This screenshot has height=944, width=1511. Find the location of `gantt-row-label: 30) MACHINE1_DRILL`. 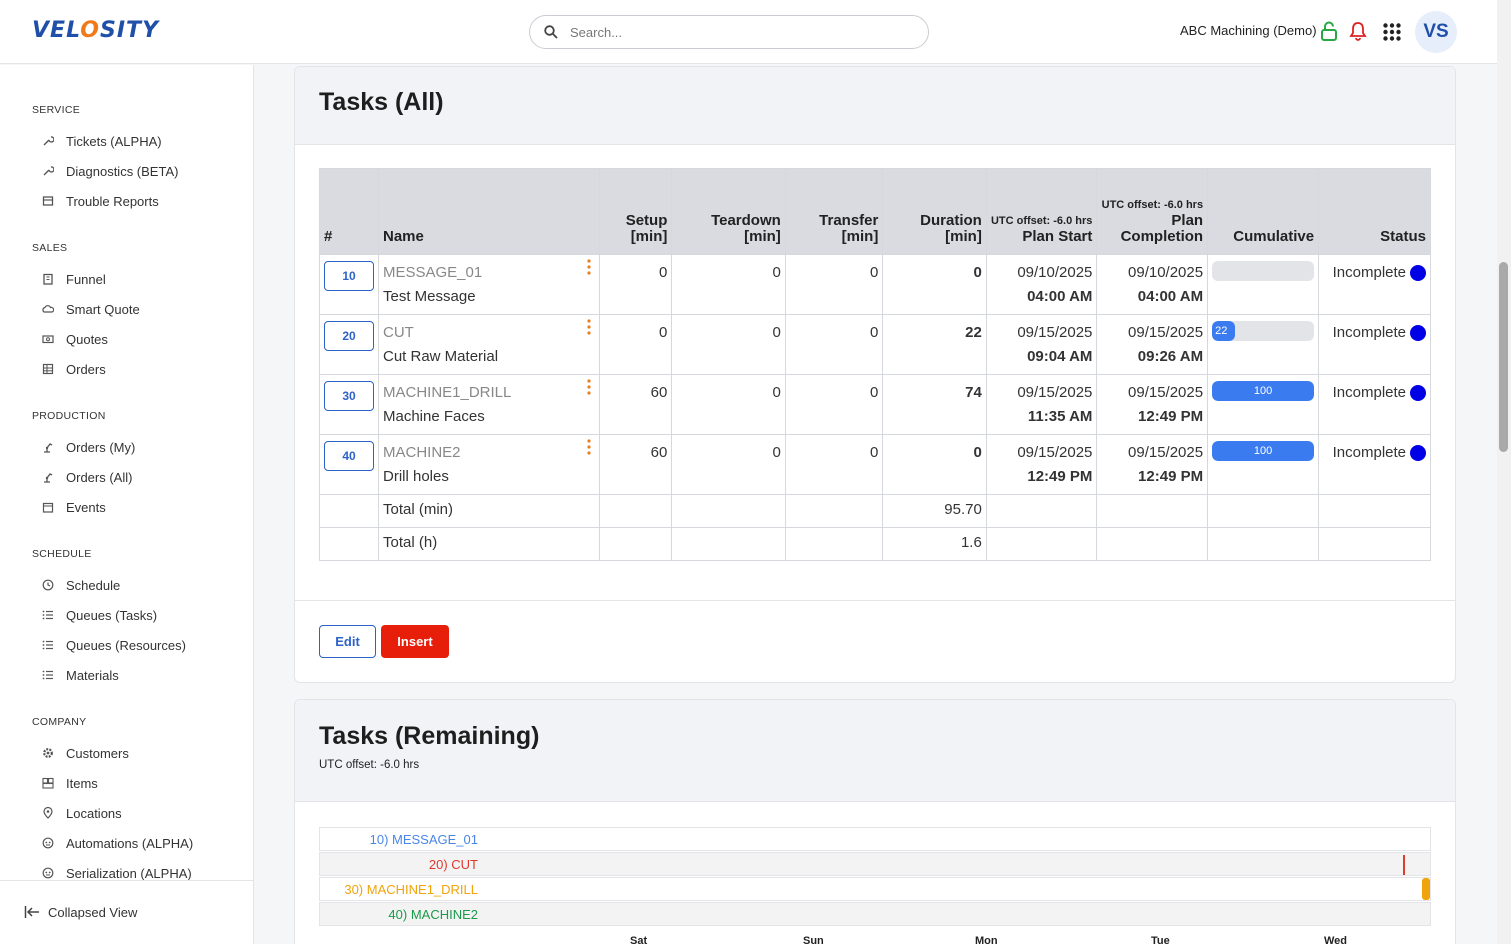

gantt-row-label: 30) MACHINE1_DRILL is located at coordinates (411, 889).